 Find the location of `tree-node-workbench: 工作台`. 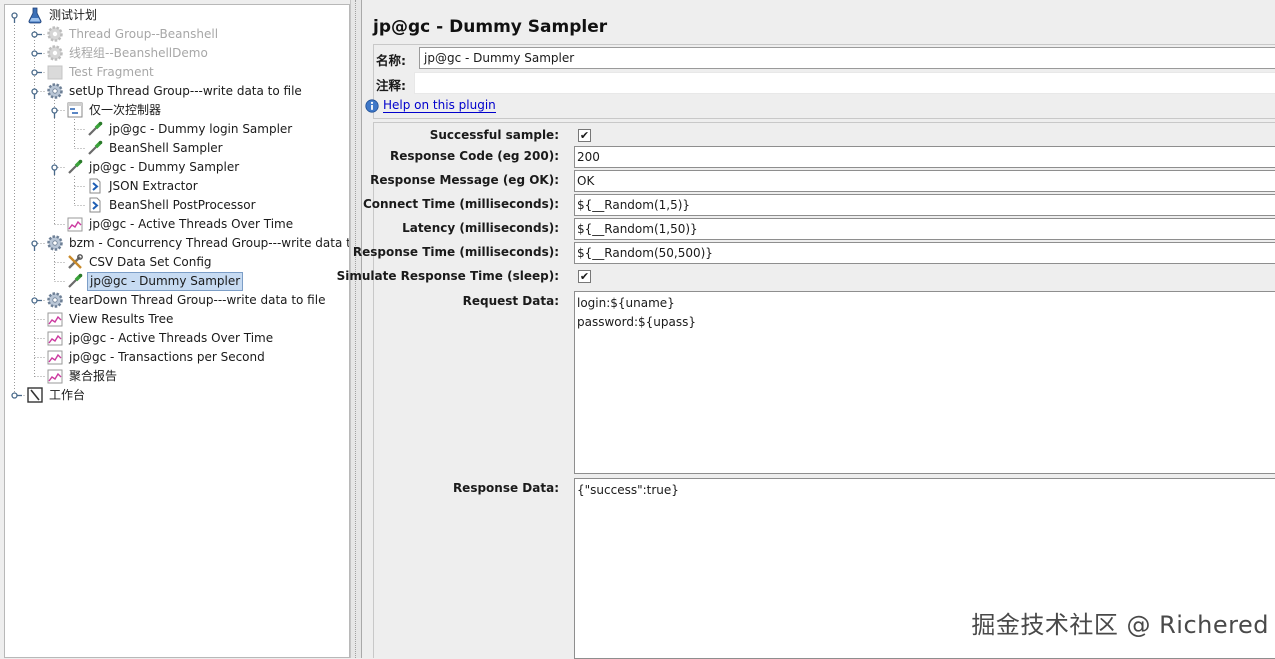

tree-node-workbench: 工作台 is located at coordinates (56, 395).